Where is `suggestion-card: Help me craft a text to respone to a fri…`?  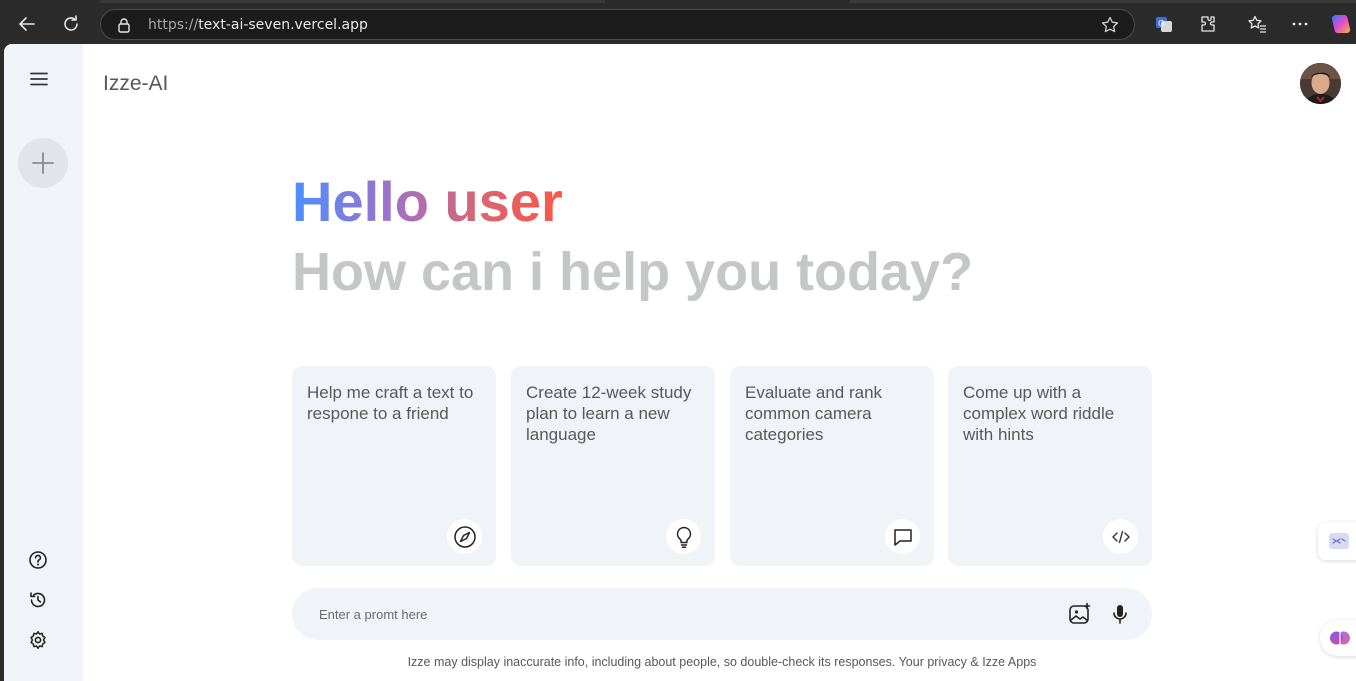
suggestion-card: Help me craft a text to respone to a fri… is located at coordinates (394, 466).